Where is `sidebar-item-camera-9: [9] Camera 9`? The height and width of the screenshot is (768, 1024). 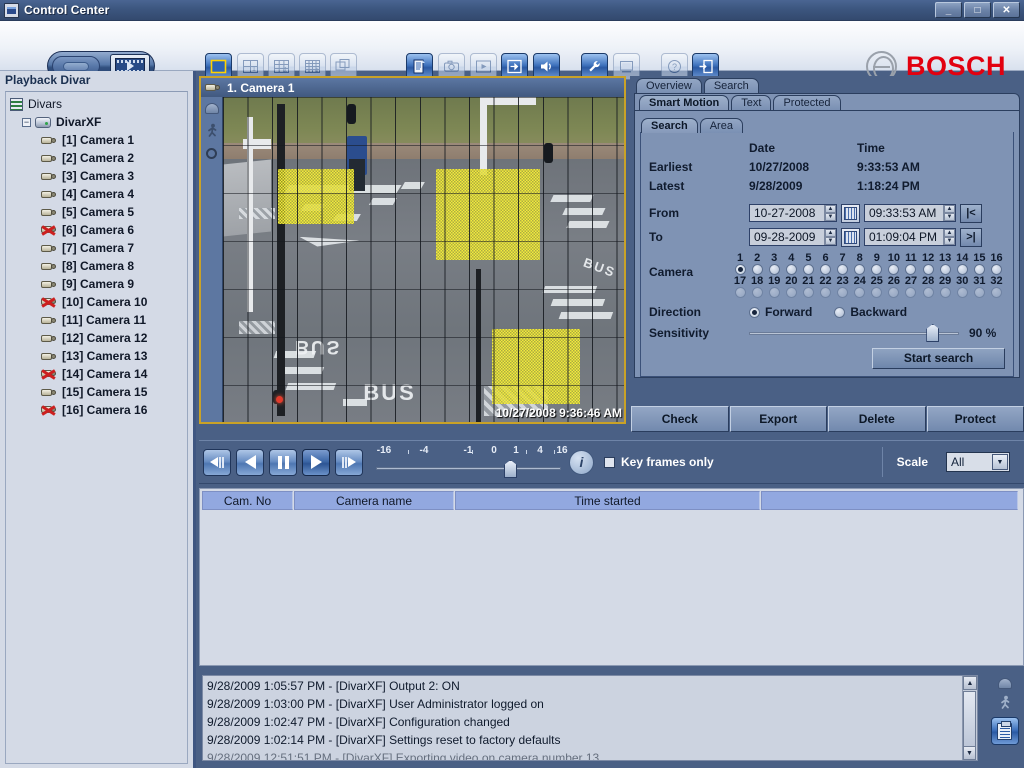
sidebar-item-camera-9: [9] Camera 9 is located at coordinates (97, 284).